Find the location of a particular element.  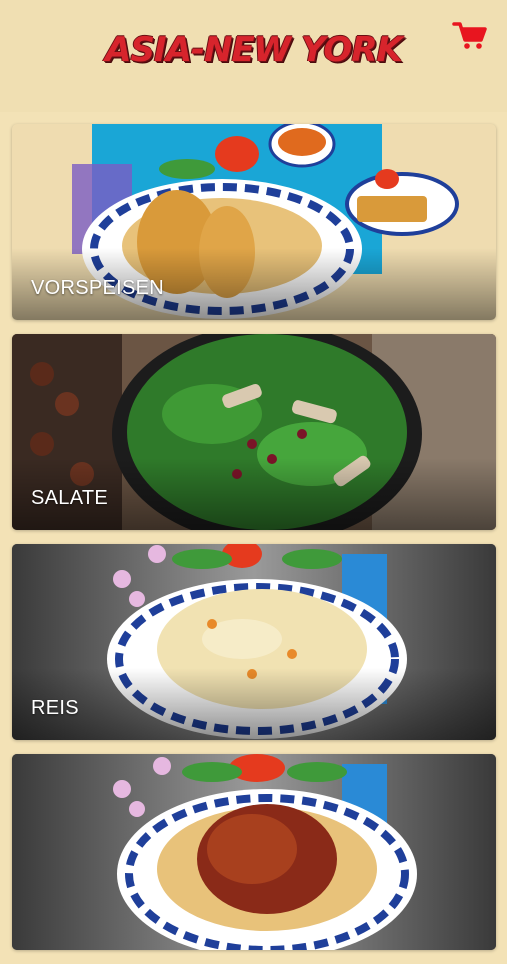

shopping-cart-icon is located at coordinates (470, 36).